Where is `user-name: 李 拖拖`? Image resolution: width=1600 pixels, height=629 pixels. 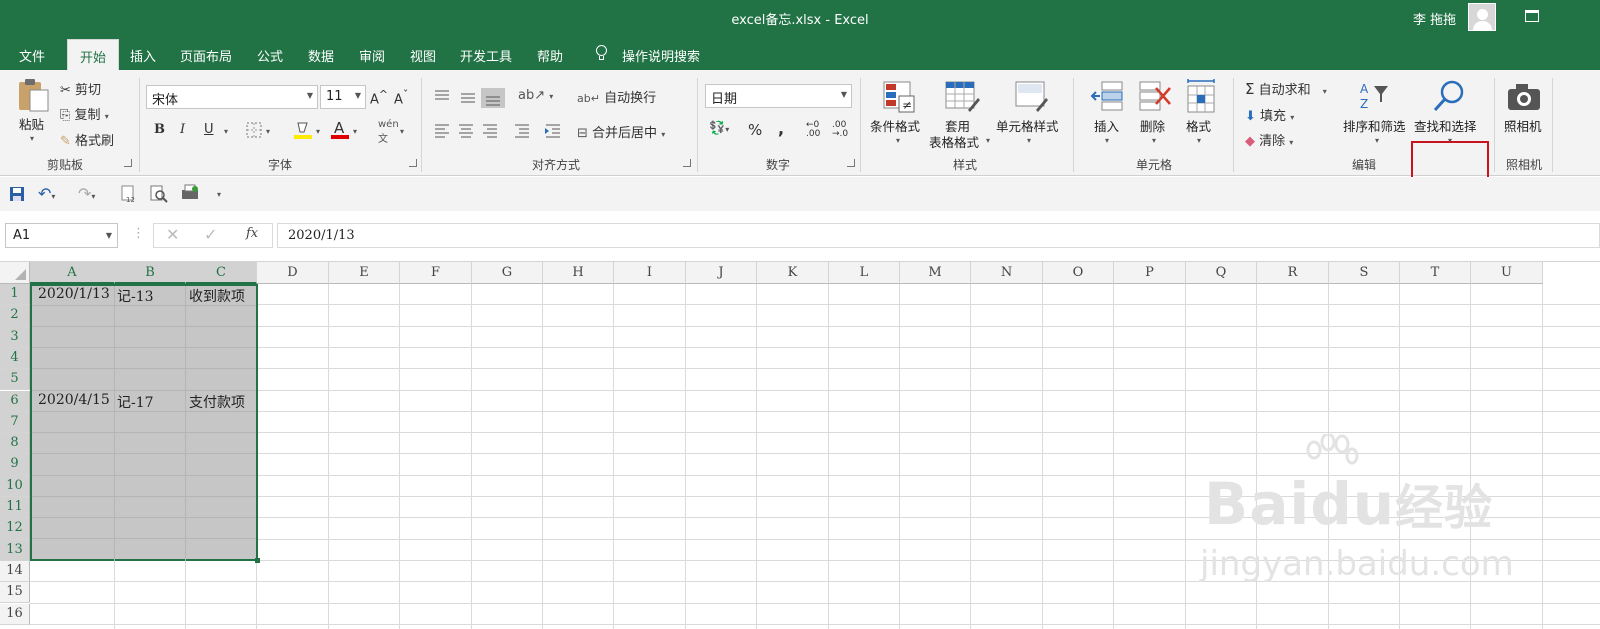
user-name: 李 拖拖 is located at coordinates (1434, 18).